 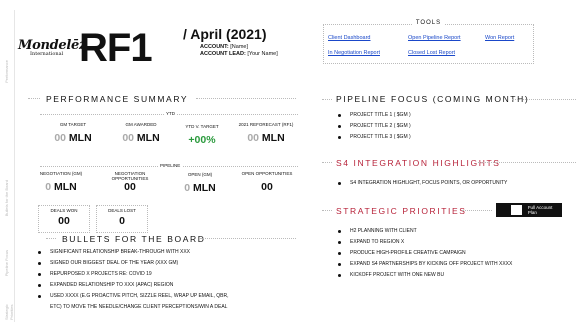 What do you see at coordinates (424, 242) in the screenshot?
I see `list-item: EXPAND TO REGION X` at bounding box center [424, 242].